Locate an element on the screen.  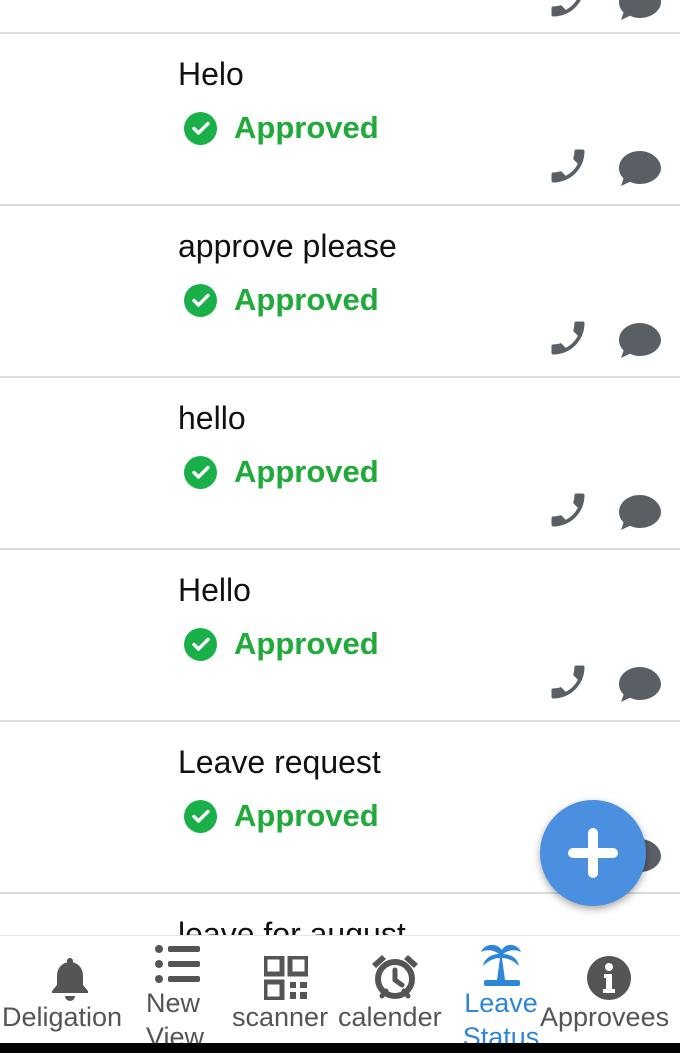
leave-title: Hello is located at coordinates (214, 590).